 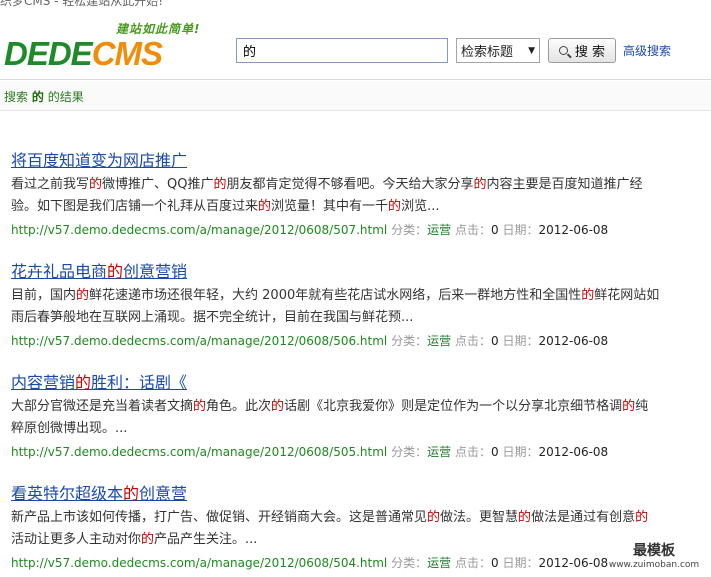 What do you see at coordinates (330, 206) in the screenshot?
I see `result-description-part: 浏览量！其中有一千` at bounding box center [330, 206].